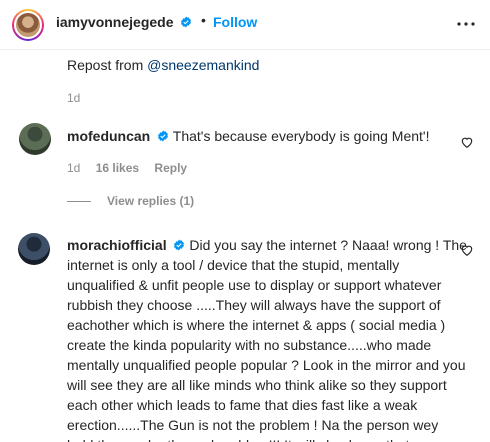 Image resolution: width=490 pixels, height=442 pixels. What do you see at coordinates (108, 136) in the screenshot?
I see `commenter-username: mofeduncan` at bounding box center [108, 136].